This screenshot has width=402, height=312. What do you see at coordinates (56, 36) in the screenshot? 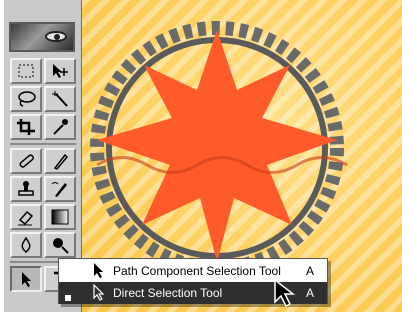
I see `eye-icon` at bounding box center [56, 36].